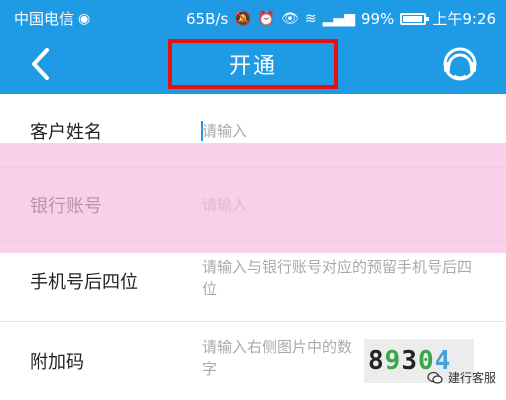  I want to click on code-input, so click(277, 362).